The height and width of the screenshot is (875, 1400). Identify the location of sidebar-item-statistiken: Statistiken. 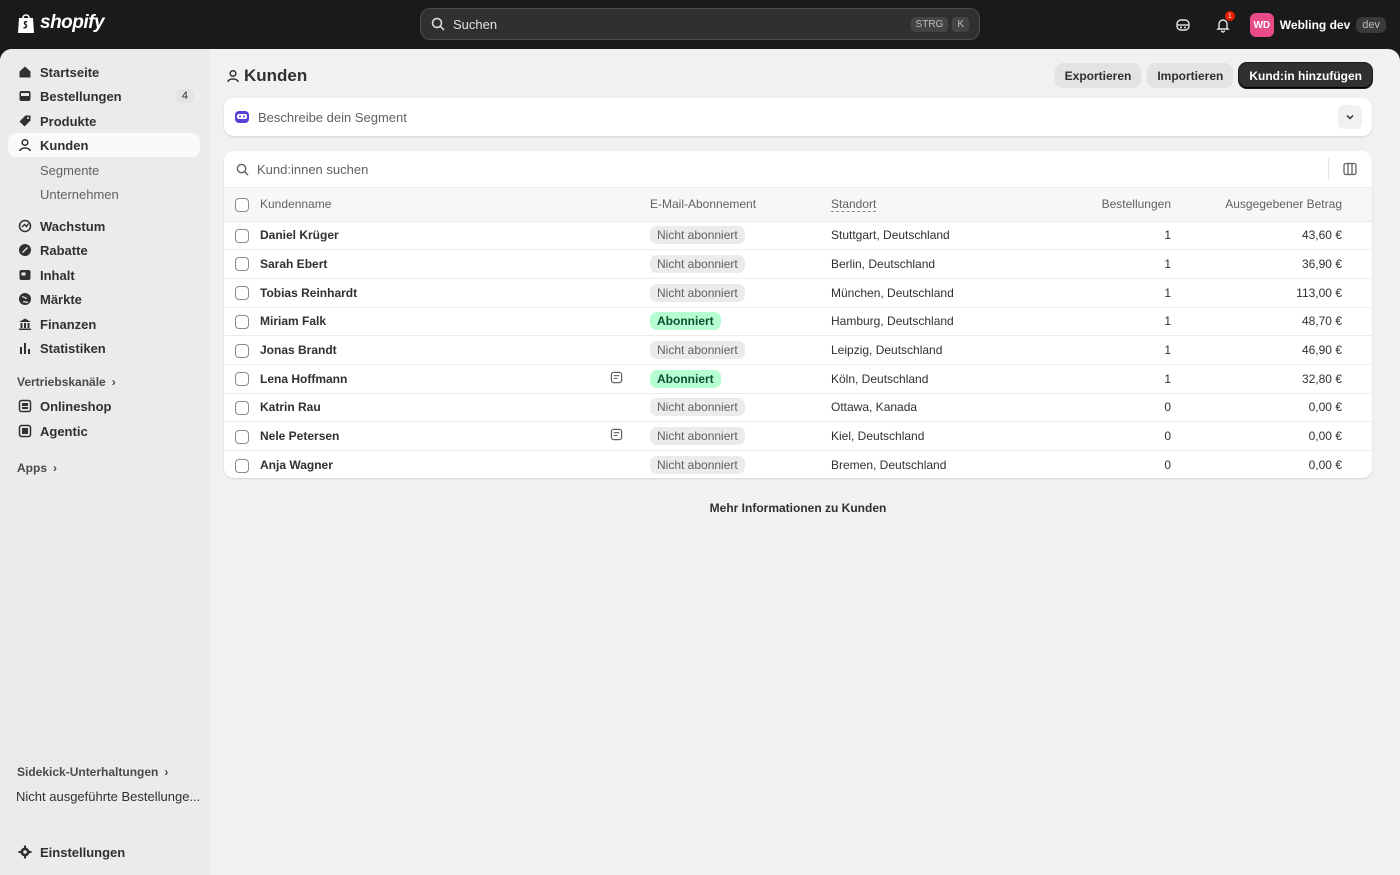
(104, 348).